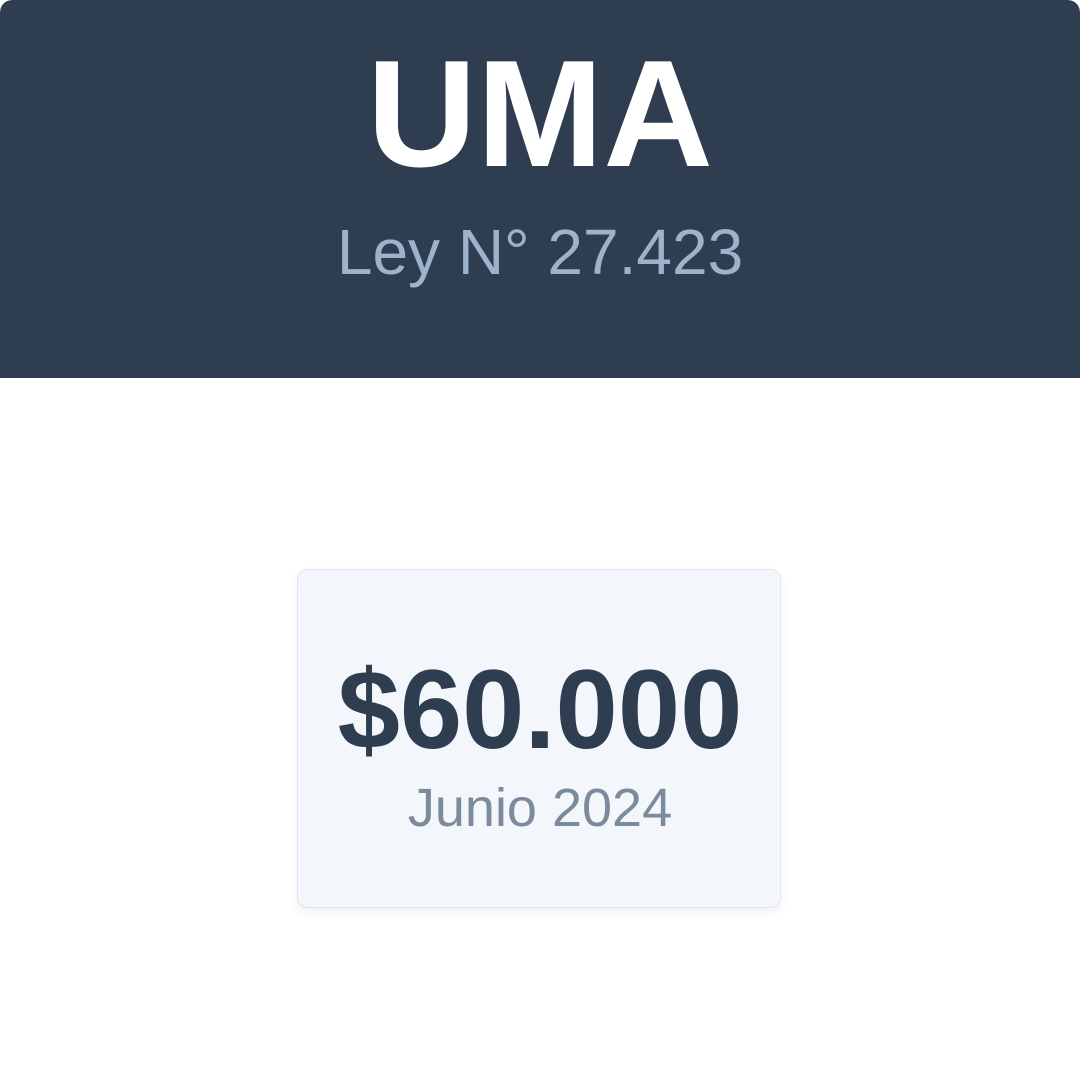  Describe the element at coordinates (540, 709) in the screenshot. I see `uma-amount: $60.000` at that location.